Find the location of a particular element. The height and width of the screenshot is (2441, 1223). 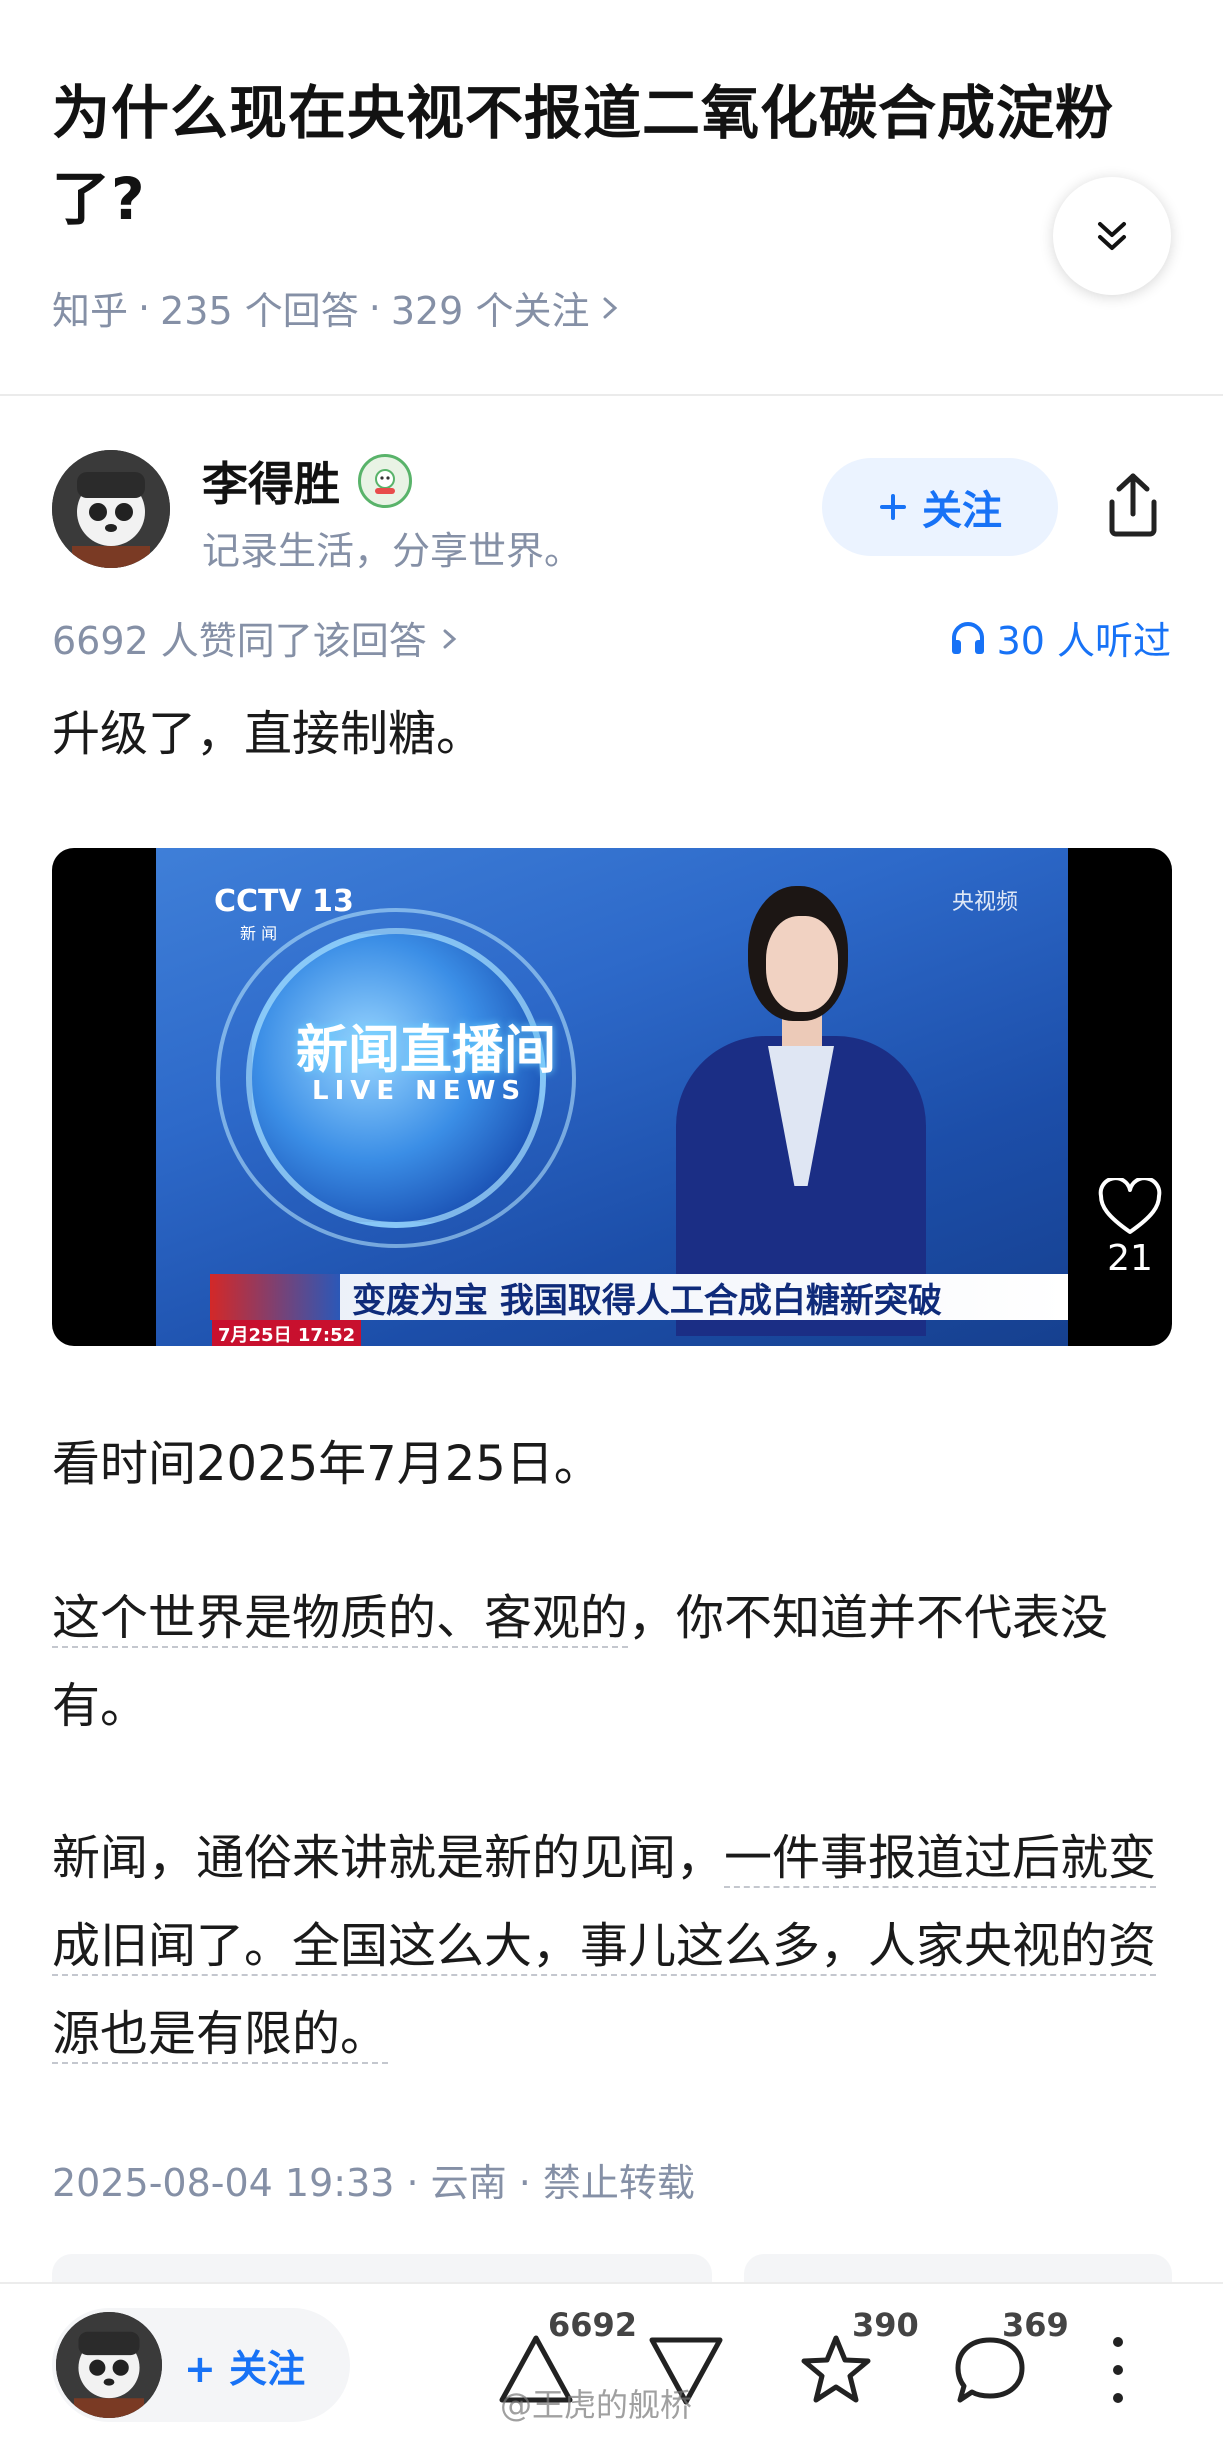

answer-text-span: 新闻，通俗来讲就是新的见闻， is located at coordinates (388, 1858).